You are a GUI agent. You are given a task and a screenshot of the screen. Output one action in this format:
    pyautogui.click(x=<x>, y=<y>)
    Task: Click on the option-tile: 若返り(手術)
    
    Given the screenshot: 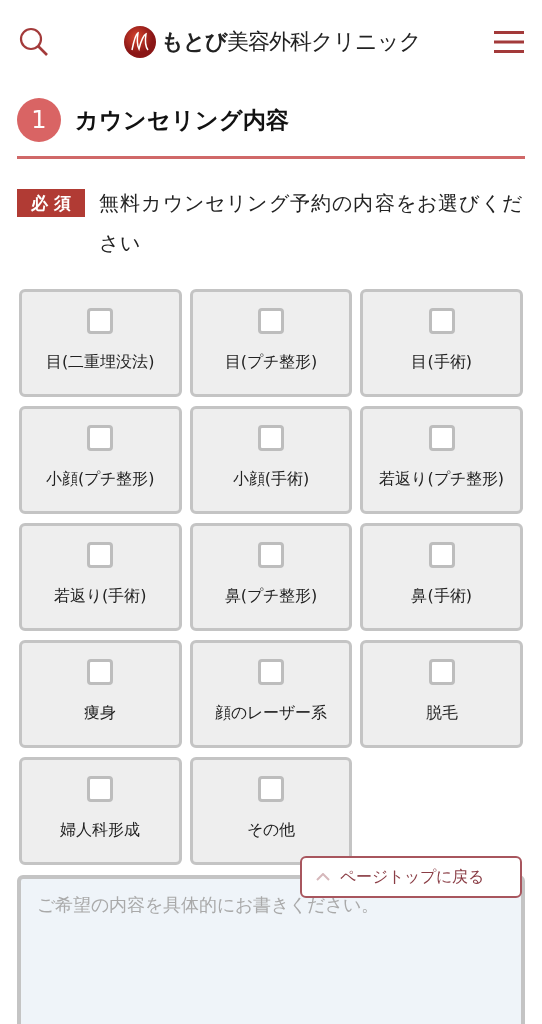 What is the action you would take?
    pyautogui.click(x=100, y=577)
    